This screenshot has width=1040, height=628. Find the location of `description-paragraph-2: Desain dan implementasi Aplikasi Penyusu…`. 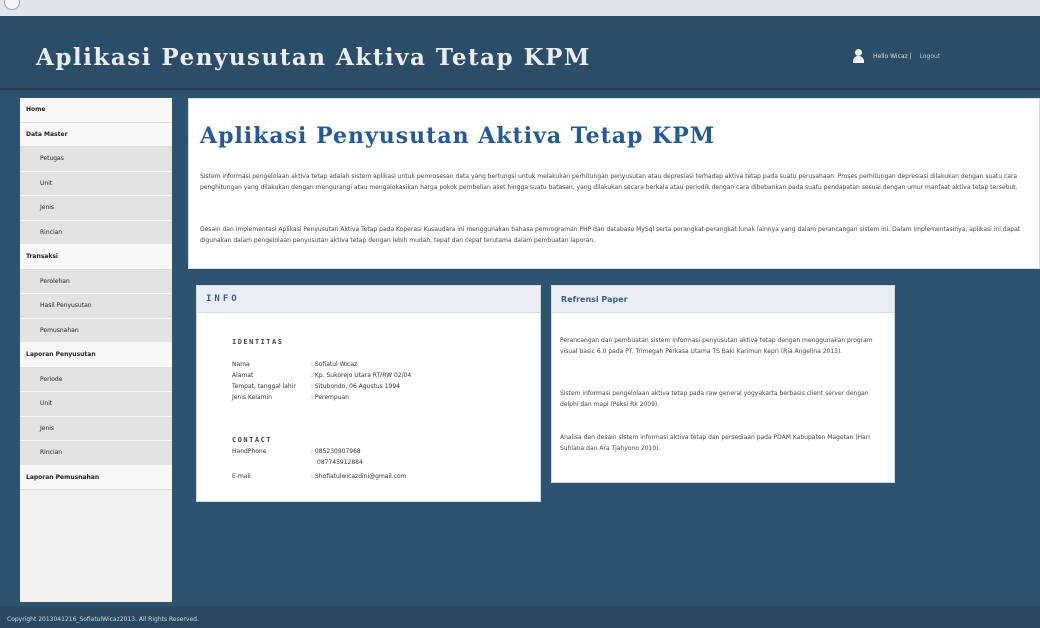

description-paragraph-2: Desain dan implementasi Aplikasi Penyusu… is located at coordinates (610, 235).